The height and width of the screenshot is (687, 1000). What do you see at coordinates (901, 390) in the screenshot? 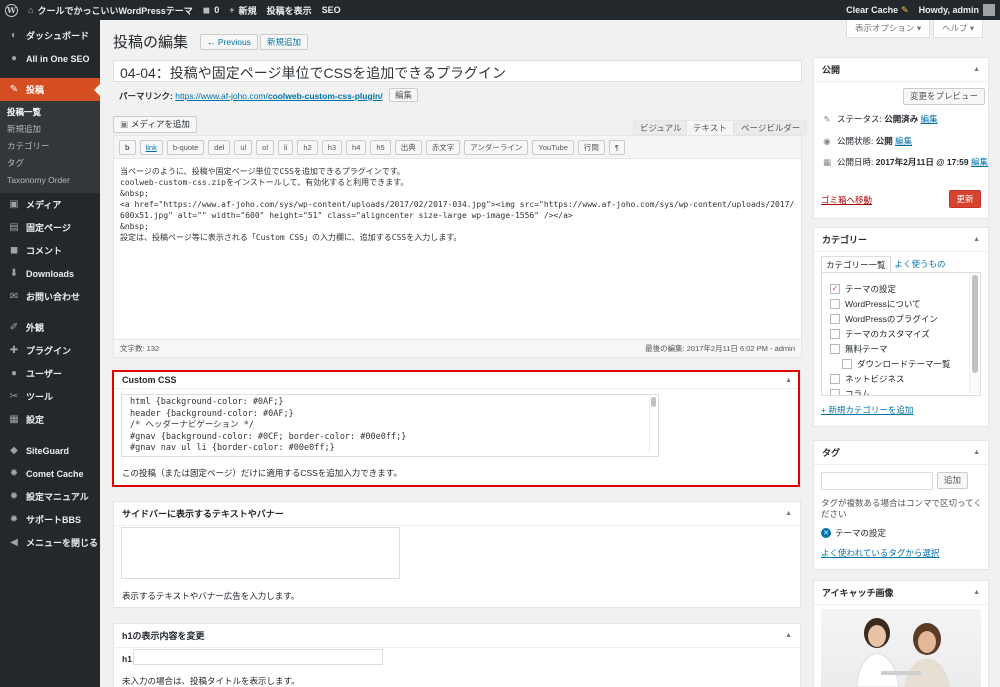
I see `list-item: コラム` at bounding box center [901, 390].